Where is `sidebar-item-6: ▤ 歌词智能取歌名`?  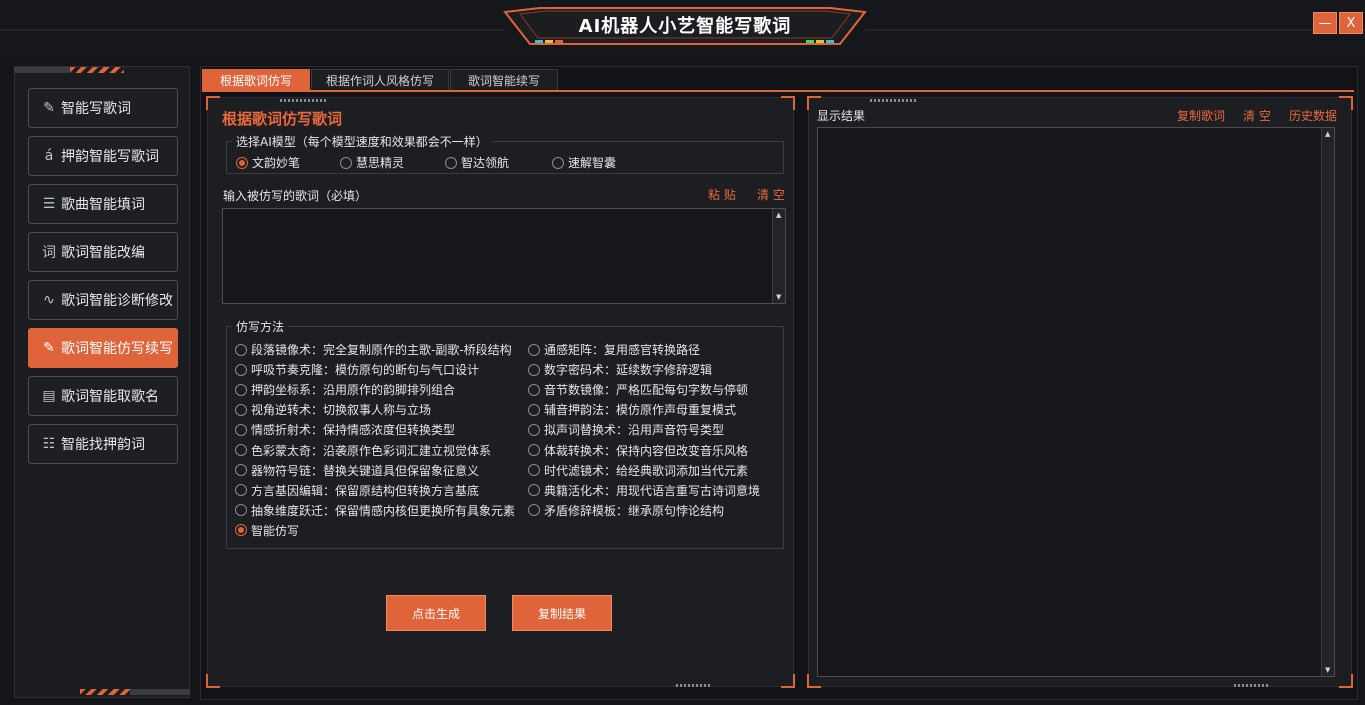 sidebar-item-6: ▤ 歌词智能取歌名 is located at coordinates (103, 396).